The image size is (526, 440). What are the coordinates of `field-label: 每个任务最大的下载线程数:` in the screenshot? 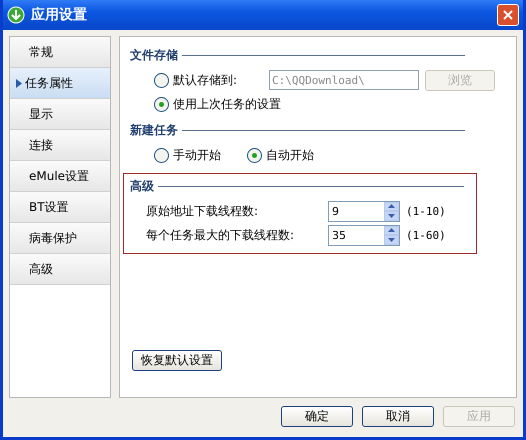 It's located at (221, 235).